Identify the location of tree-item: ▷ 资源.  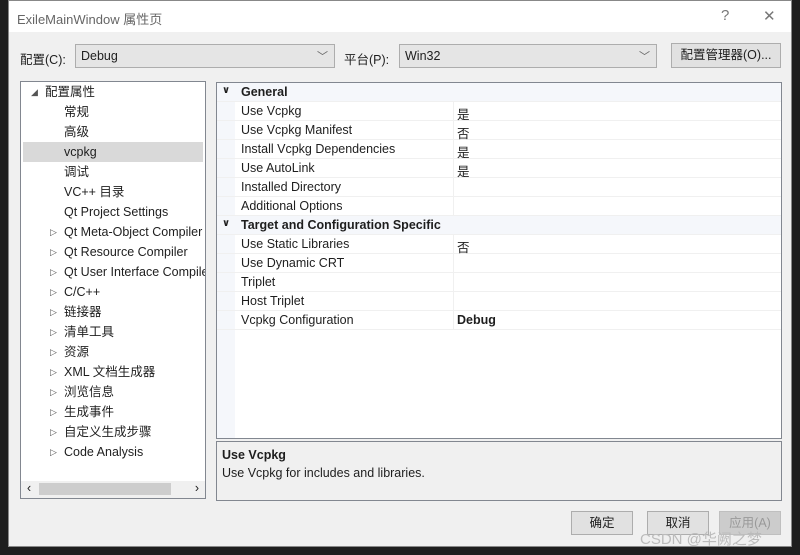
(70, 352).